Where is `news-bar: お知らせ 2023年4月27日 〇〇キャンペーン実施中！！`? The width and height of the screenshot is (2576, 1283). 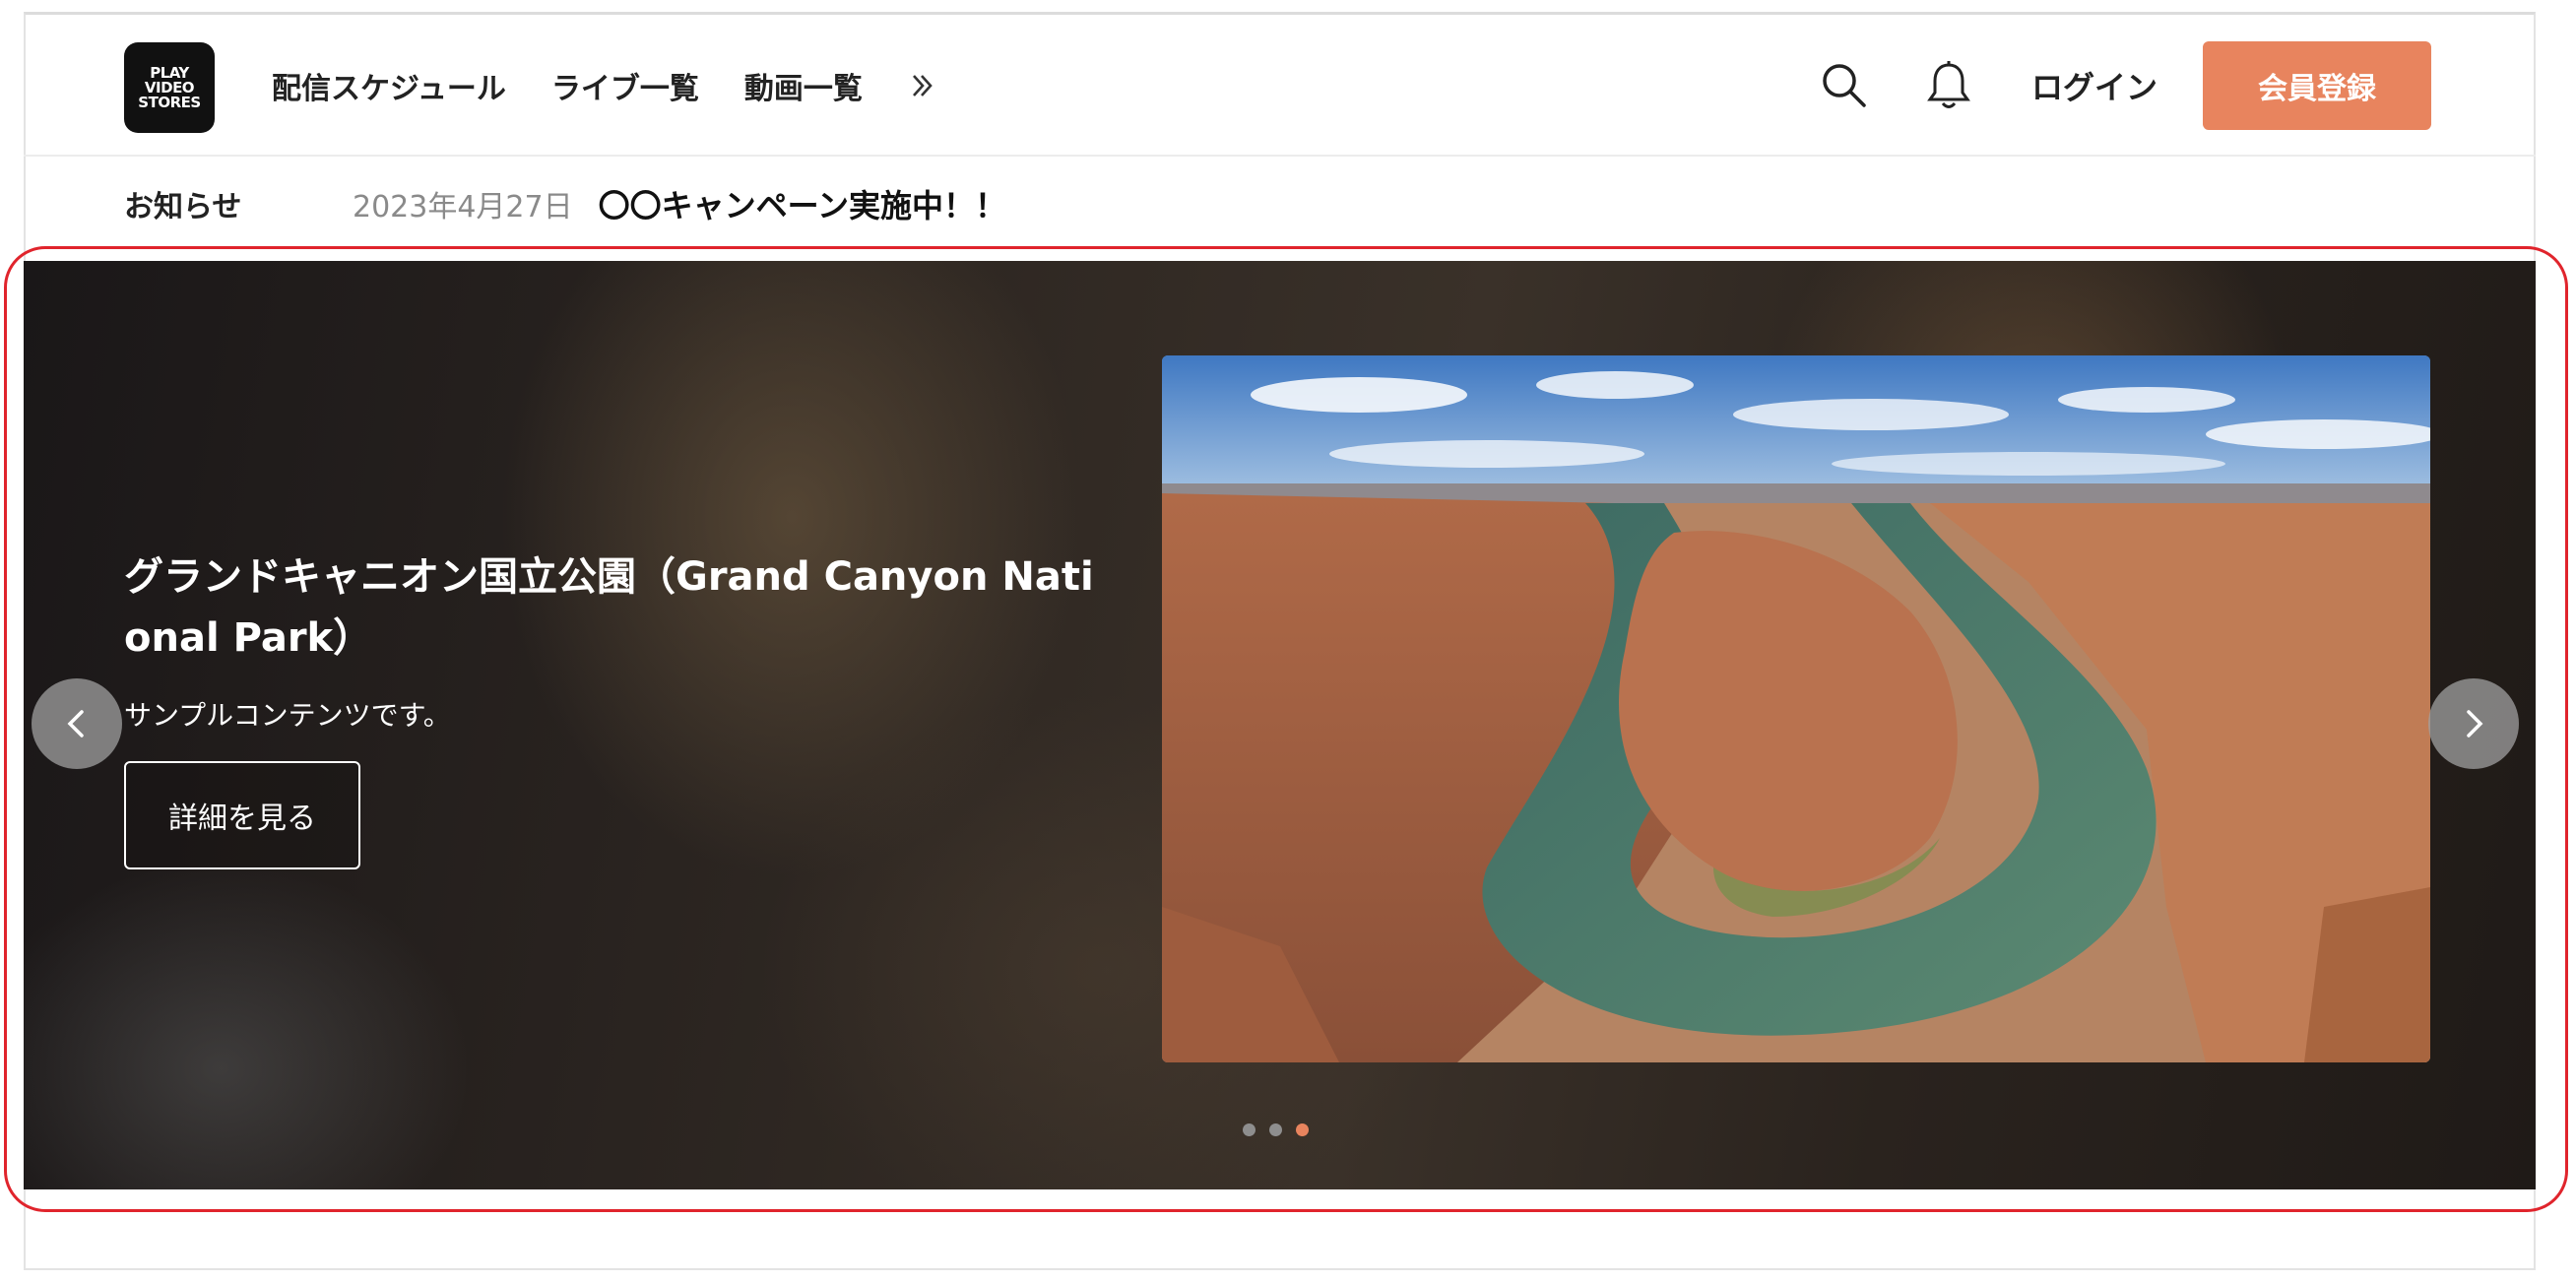 news-bar: お知らせ 2023年4月27日 〇〇キャンペーン実施中！！ is located at coordinates (565, 203).